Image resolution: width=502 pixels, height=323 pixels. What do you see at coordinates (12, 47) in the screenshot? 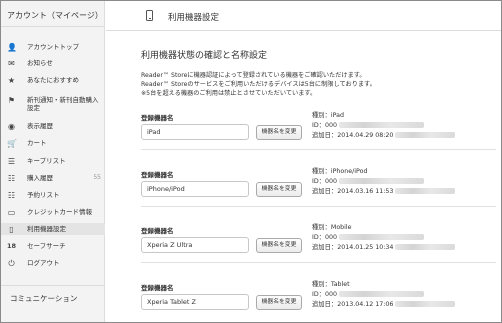
I see `person-icon: 👤` at bounding box center [12, 47].